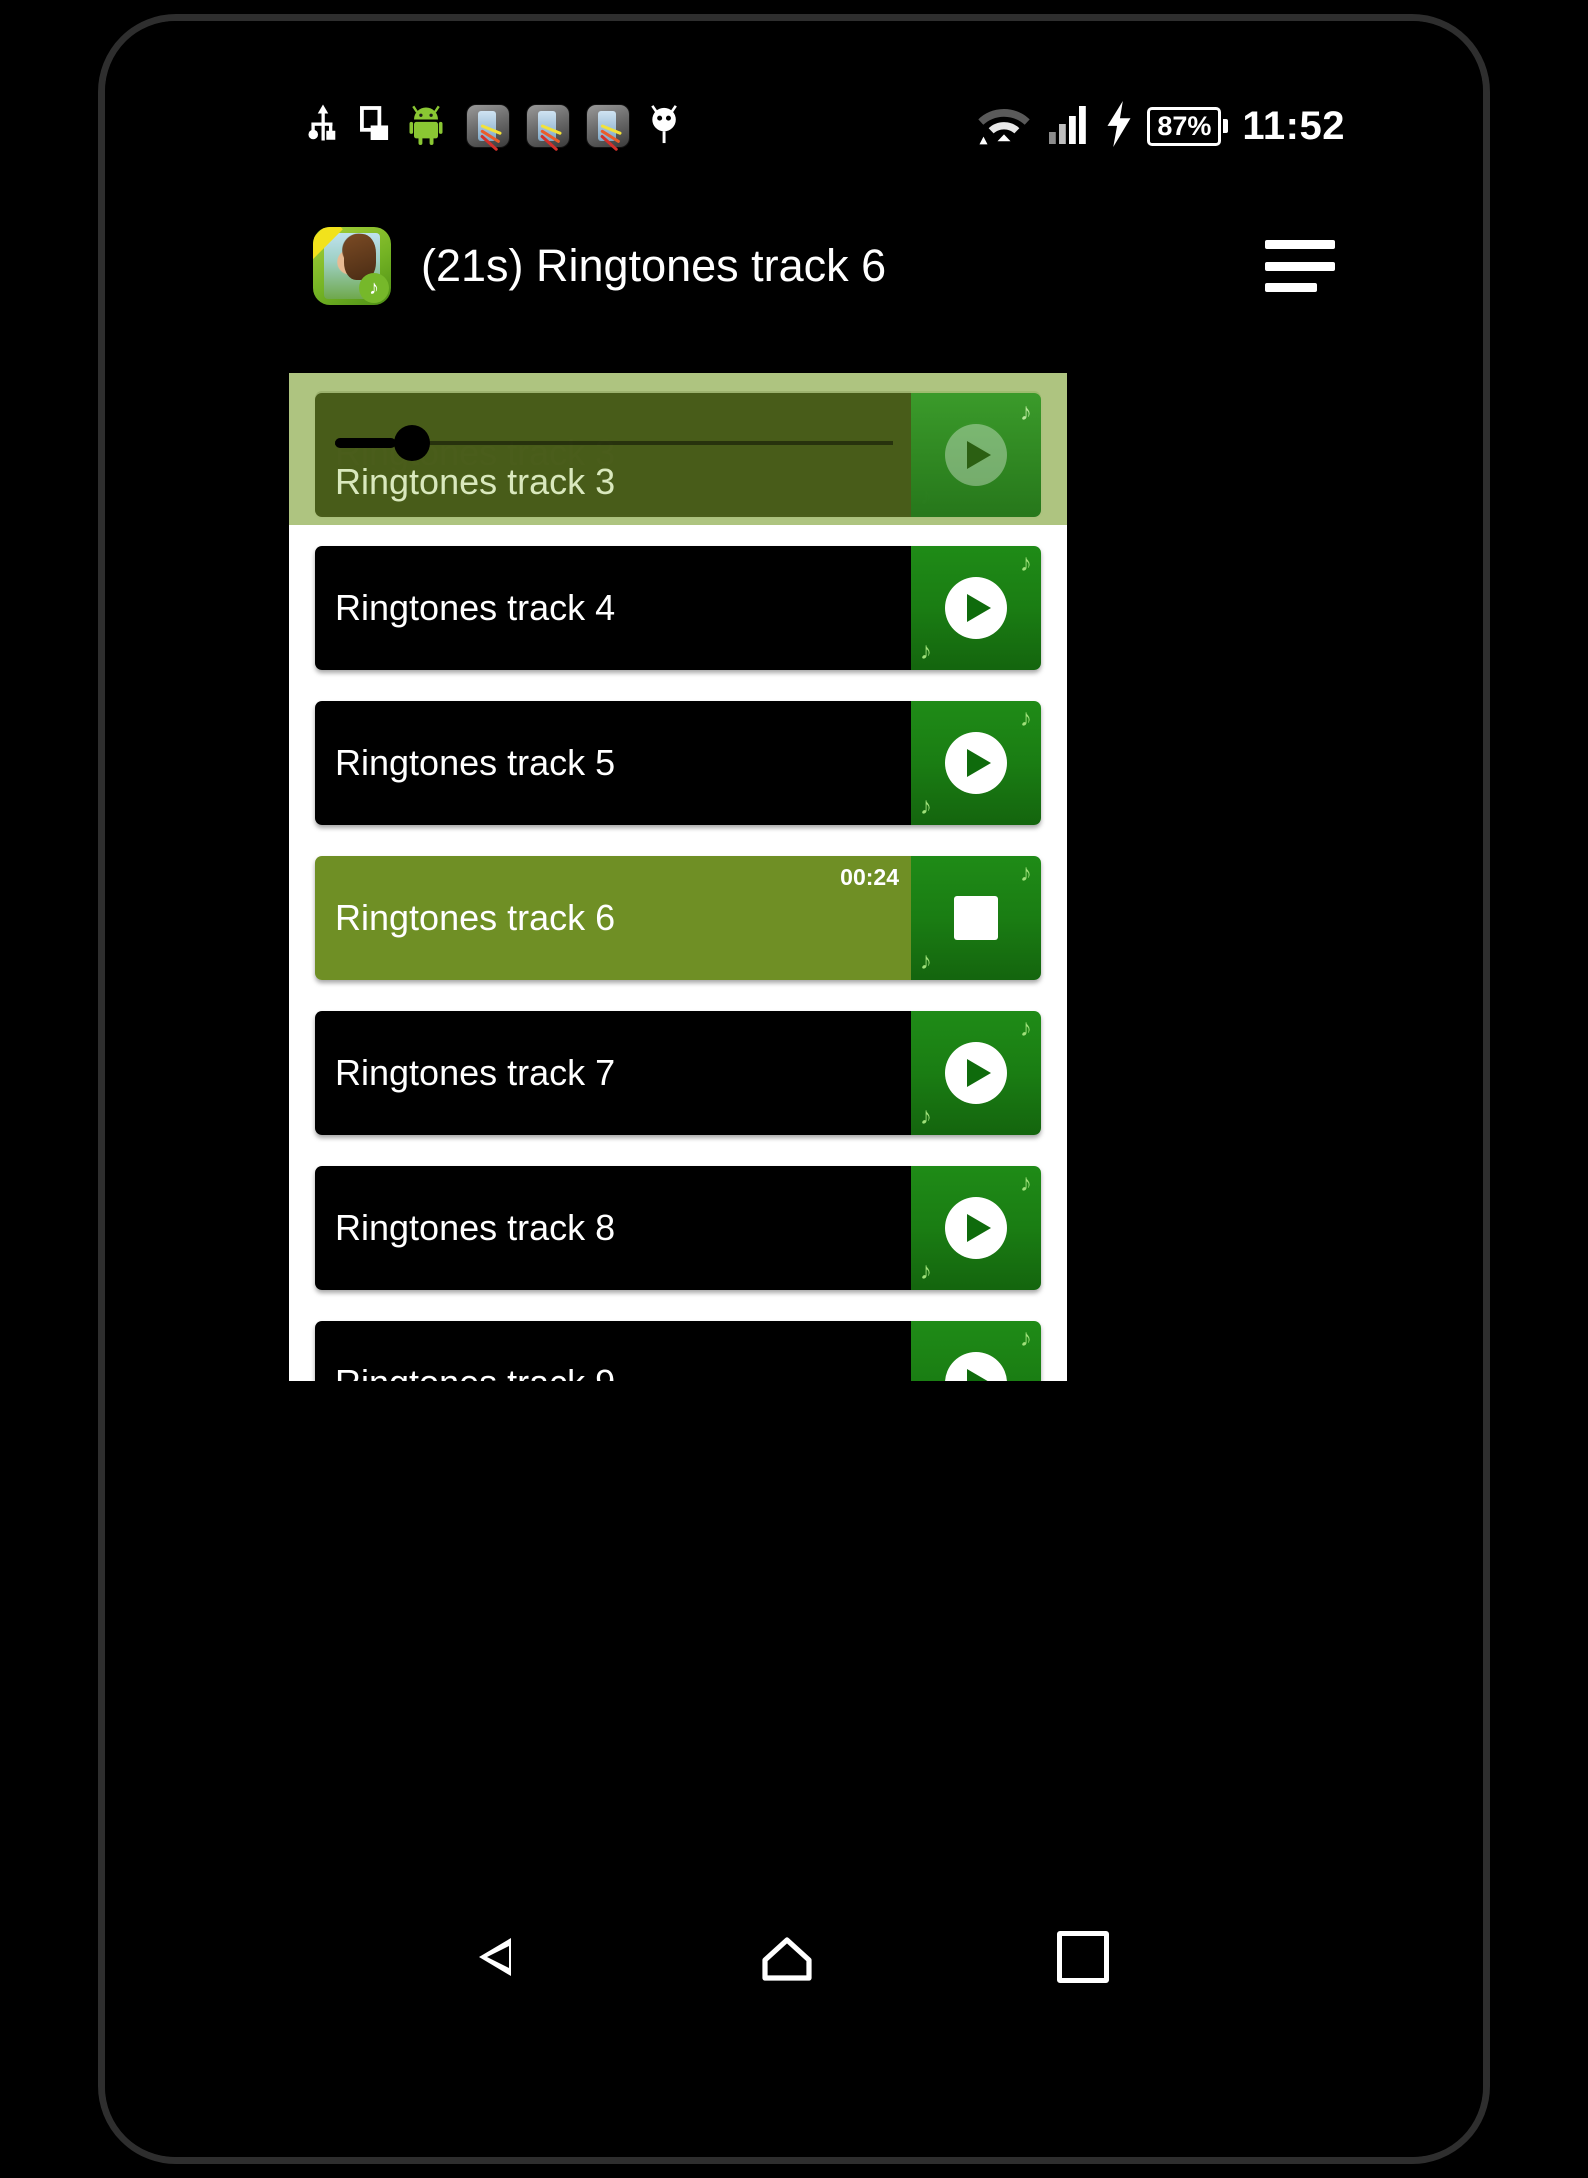 Image resolution: width=1588 pixels, height=2178 pixels. What do you see at coordinates (475, 917) in the screenshot?
I see `track-label: Ringtones track 6` at bounding box center [475, 917].